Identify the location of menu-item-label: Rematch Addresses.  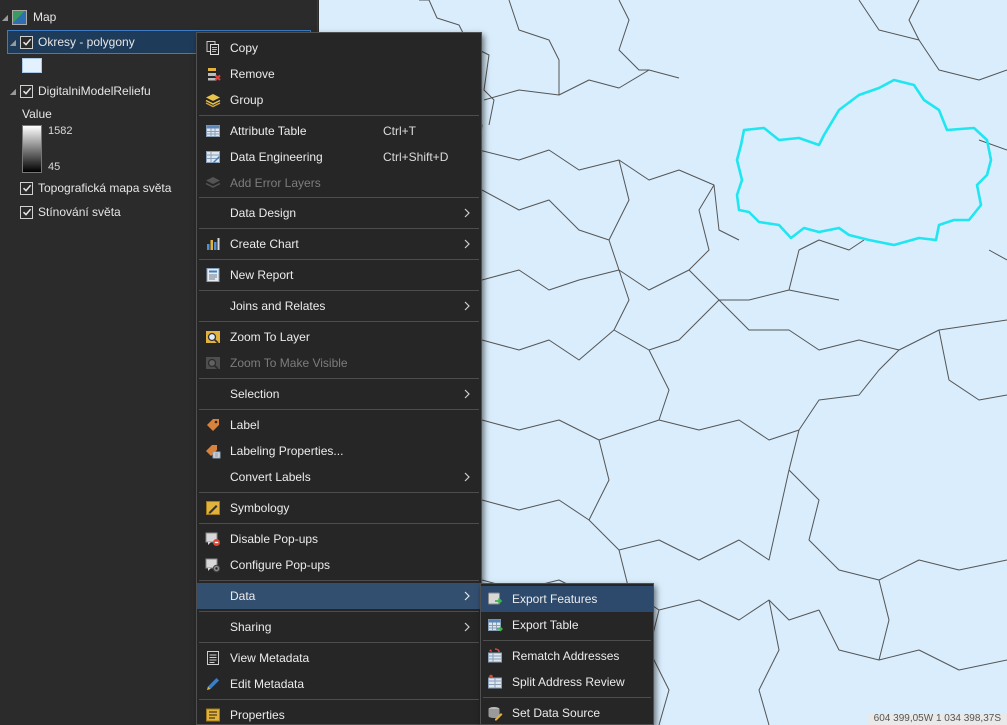
(566, 656).